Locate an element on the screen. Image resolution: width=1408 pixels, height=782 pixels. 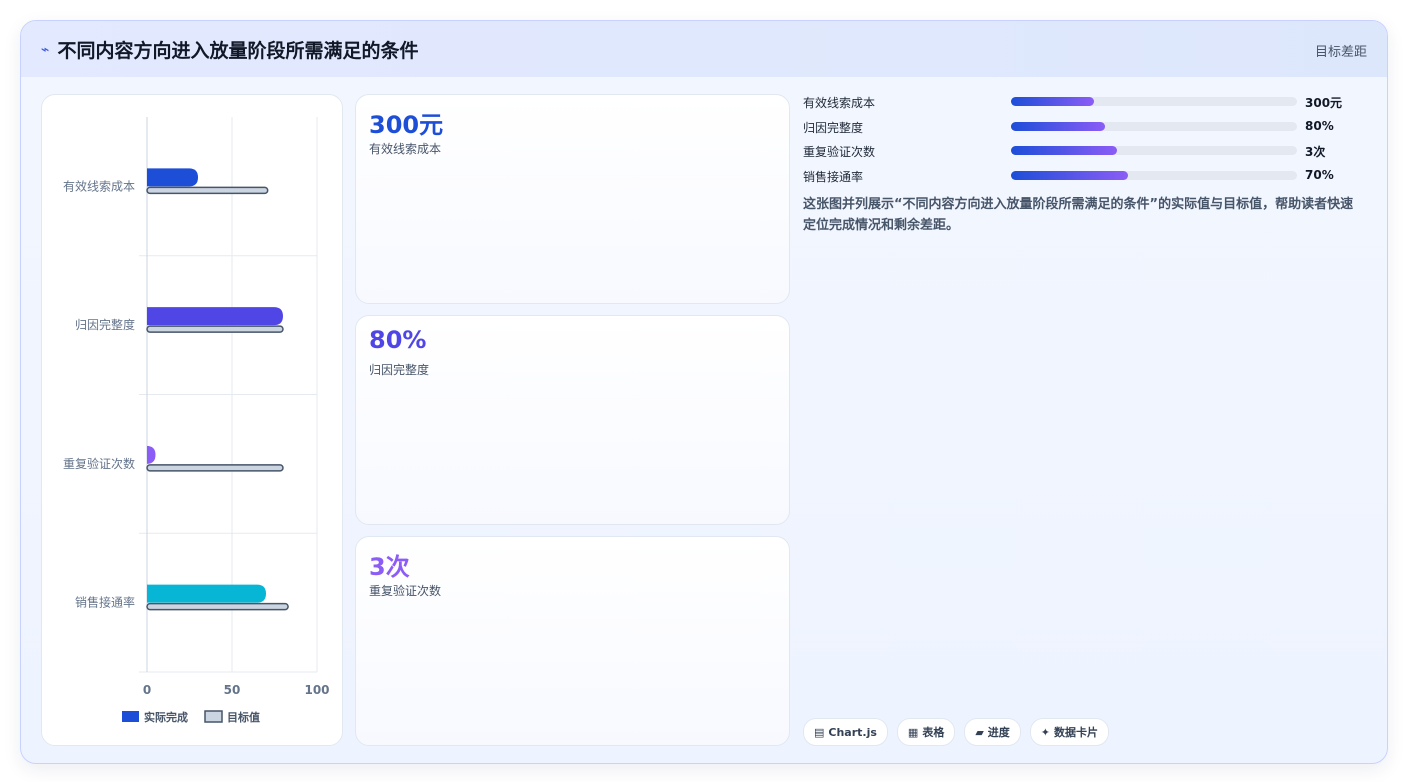
progress-value: 80% is located at coordinates (1319, 125).